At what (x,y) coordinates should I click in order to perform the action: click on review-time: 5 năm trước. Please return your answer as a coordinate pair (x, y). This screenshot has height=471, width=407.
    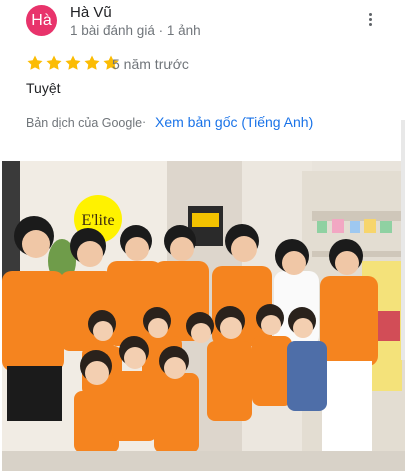
    Looking at the image, I should click on (150, 64).